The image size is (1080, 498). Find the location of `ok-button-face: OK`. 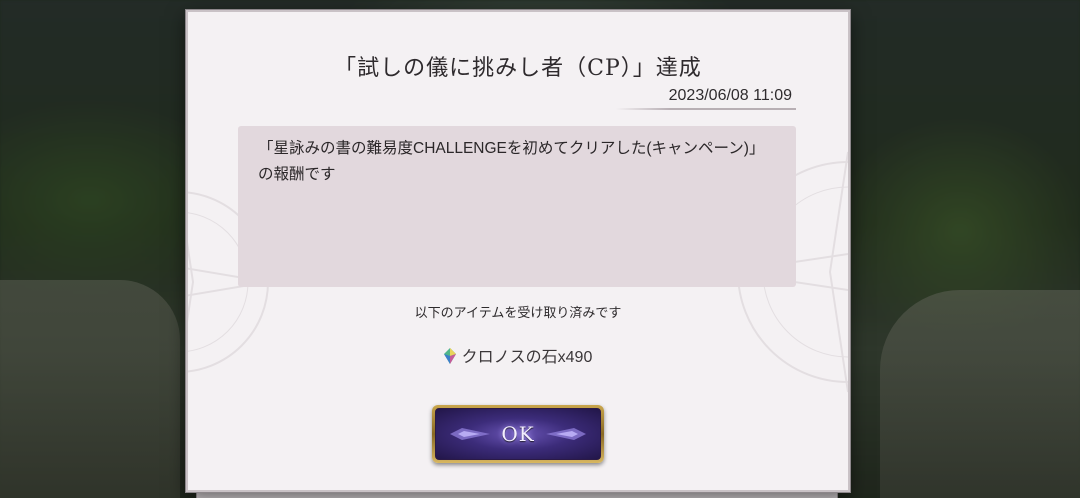

ok-button-face: OK is located at coordinates (518, 434).